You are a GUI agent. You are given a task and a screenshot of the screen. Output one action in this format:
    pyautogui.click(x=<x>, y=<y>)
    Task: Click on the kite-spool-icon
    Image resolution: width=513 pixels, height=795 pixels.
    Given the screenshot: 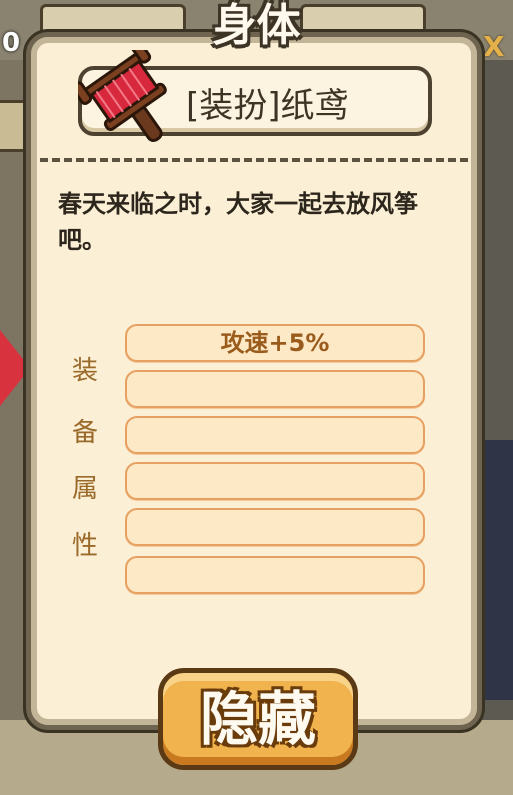 What is the action you would take?
    pyautogui.click(x=122, y=96)
    